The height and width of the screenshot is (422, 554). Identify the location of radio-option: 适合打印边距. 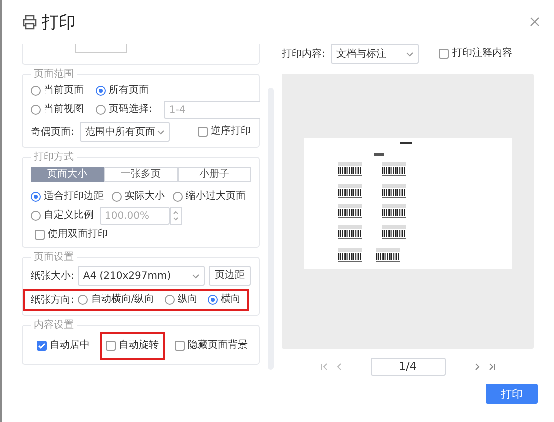
(67, 197).